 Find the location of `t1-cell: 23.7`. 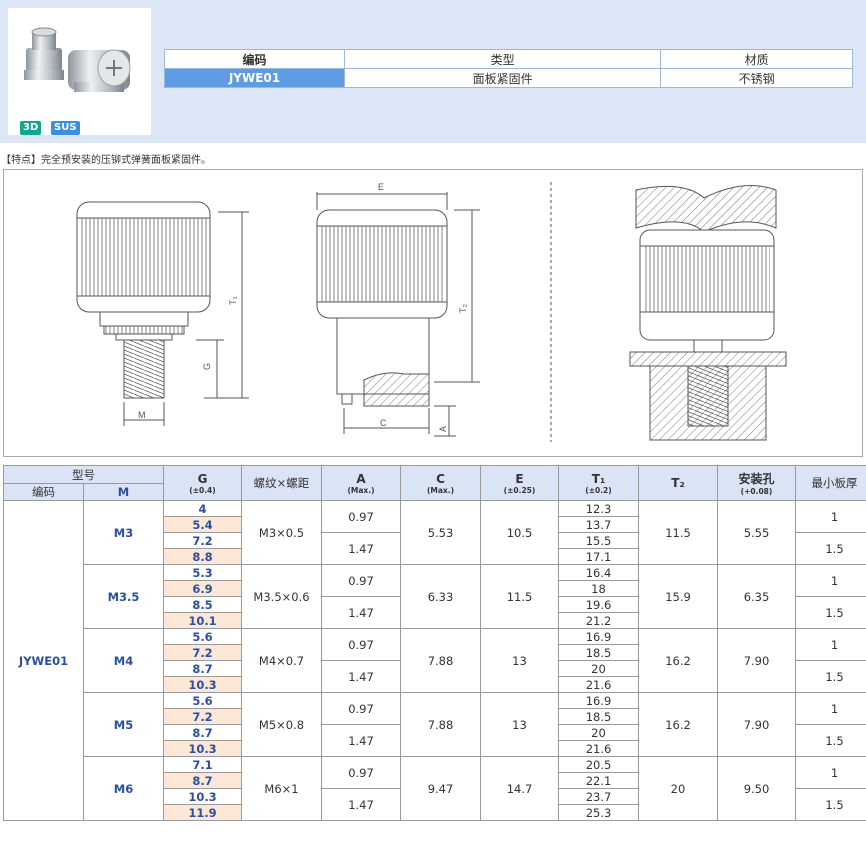

t1-cell: 23.7 is located at coordinates (598, 796).